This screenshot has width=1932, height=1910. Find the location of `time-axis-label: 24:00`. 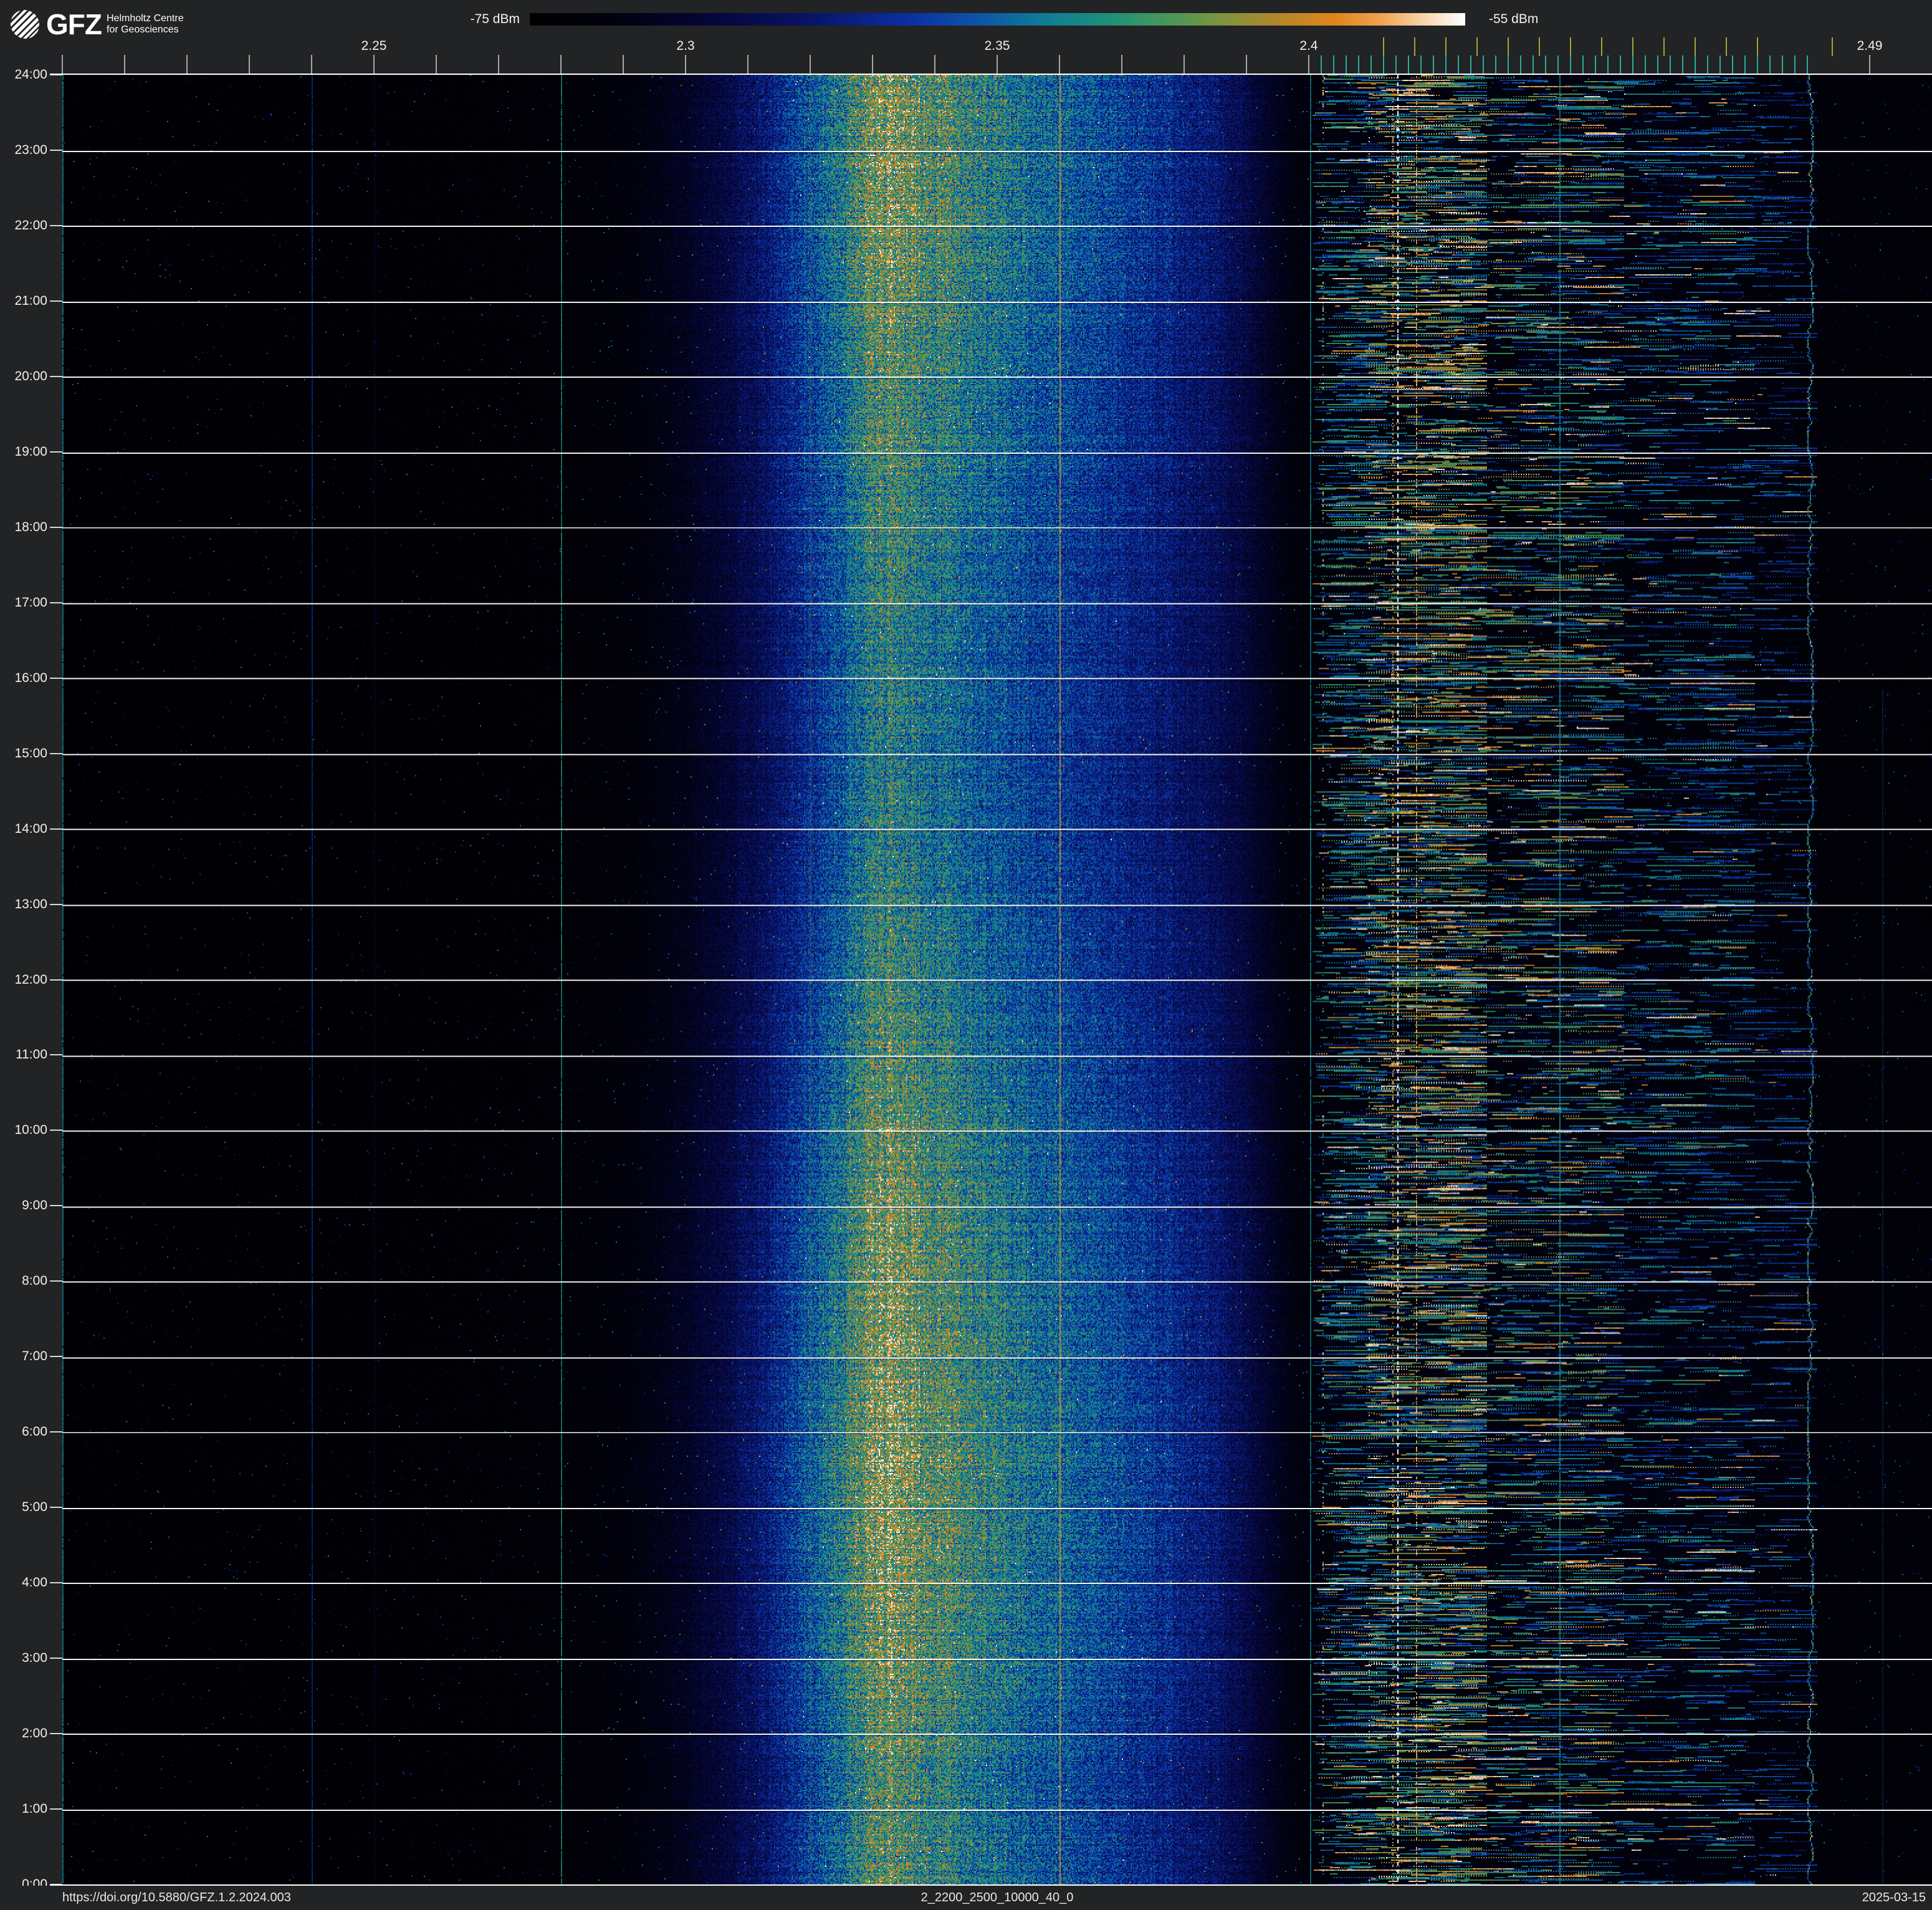

time-axis-label: 24:00 is located at coordinates (30, 74).